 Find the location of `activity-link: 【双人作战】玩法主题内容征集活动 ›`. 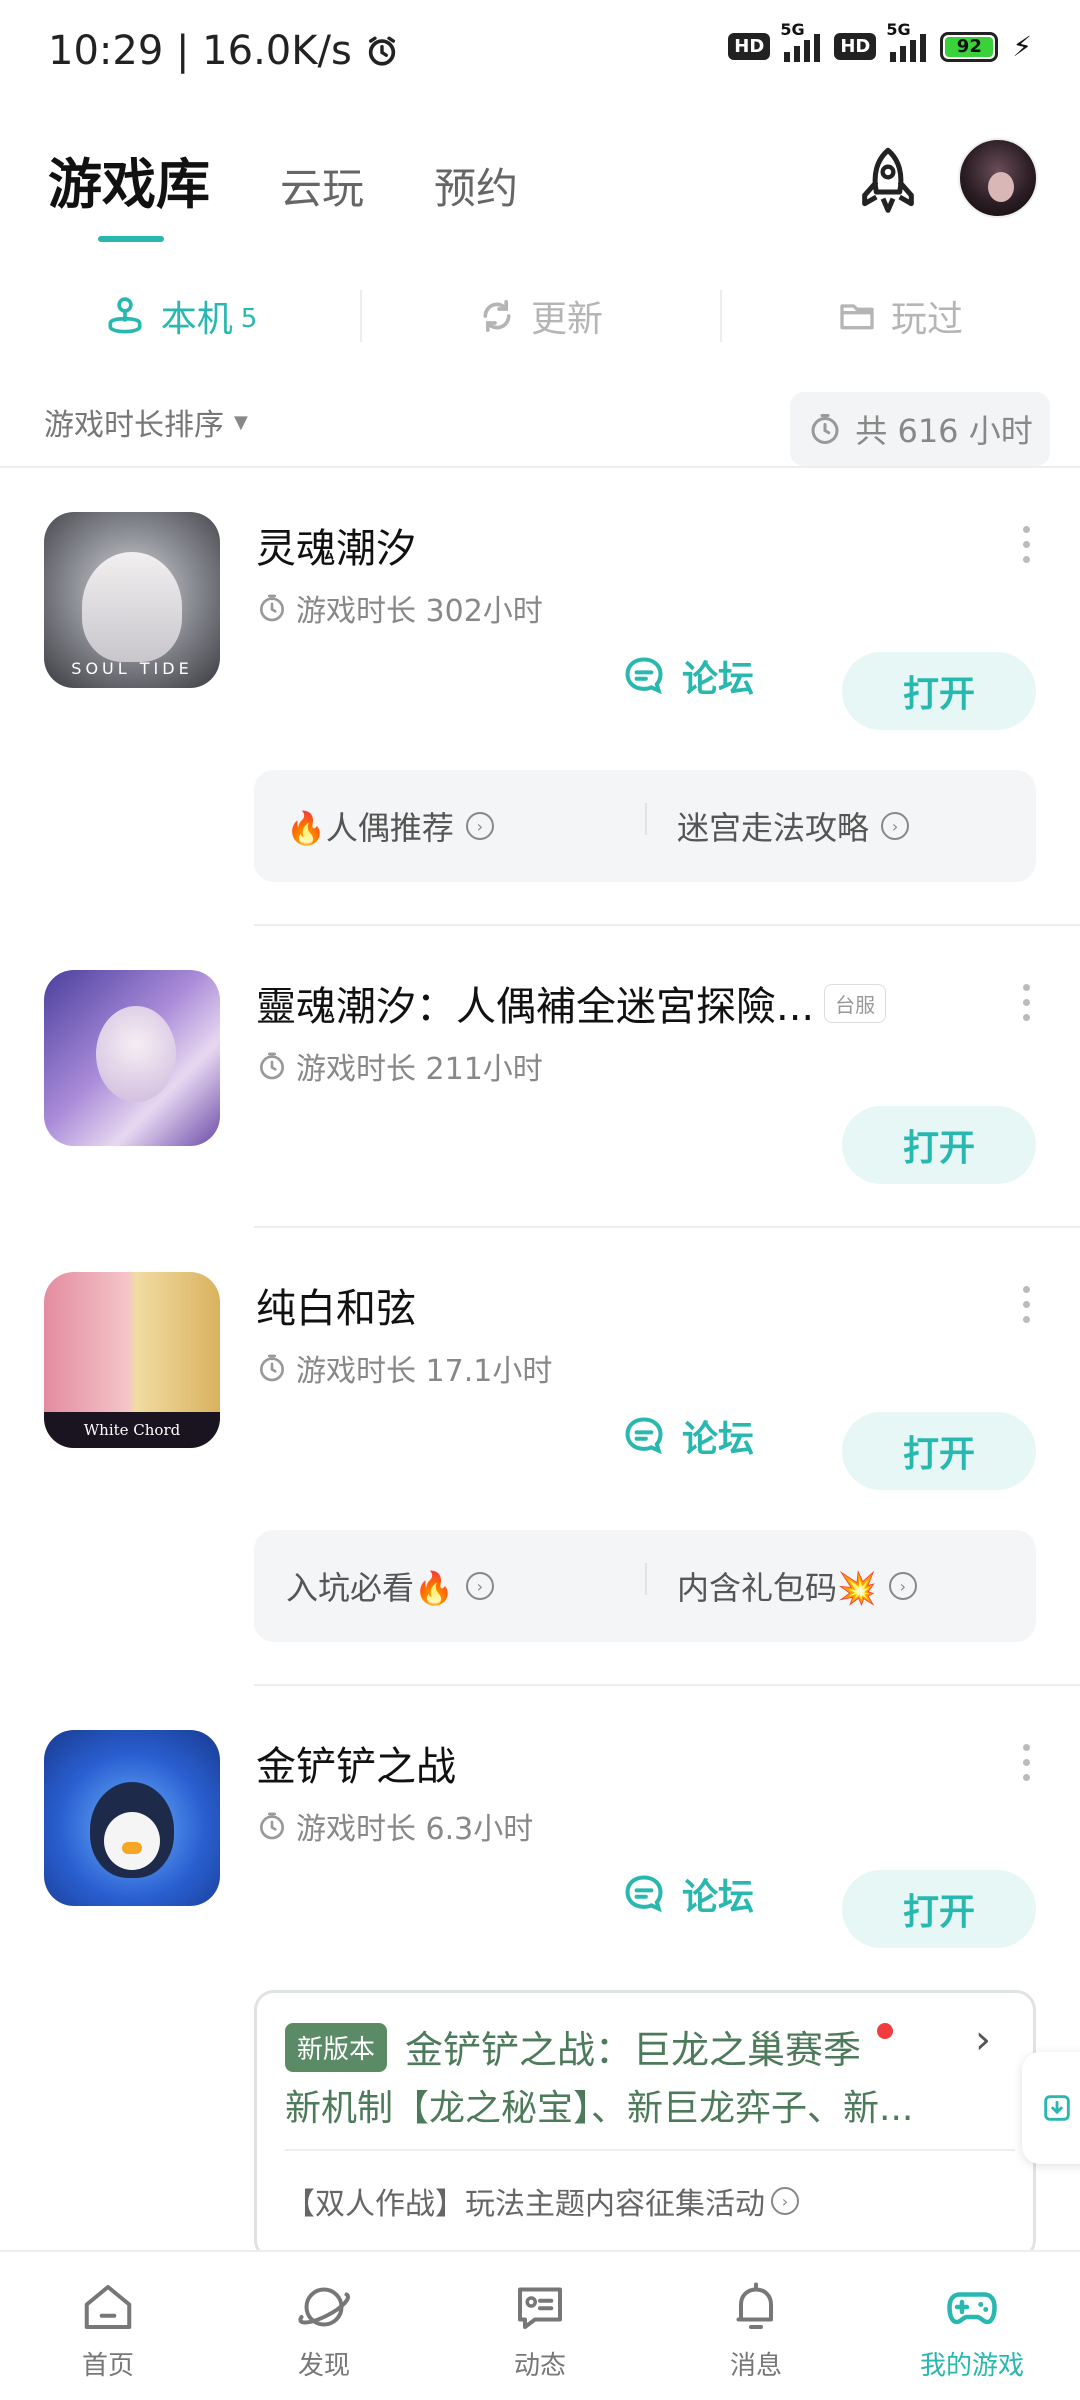

activity-link: 【双人作战】玩法主题内容征集活动 › is located at coordinates (542, 2201).